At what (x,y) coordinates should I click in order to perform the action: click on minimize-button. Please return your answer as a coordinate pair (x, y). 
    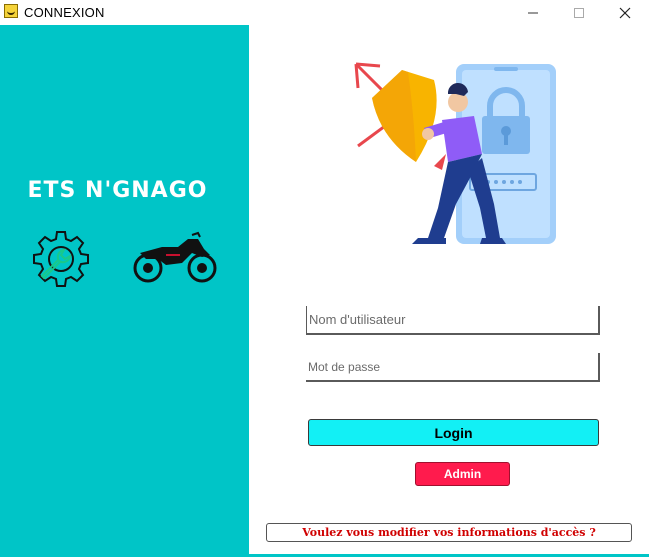
    Looking at the image, I should click on (533, 12).